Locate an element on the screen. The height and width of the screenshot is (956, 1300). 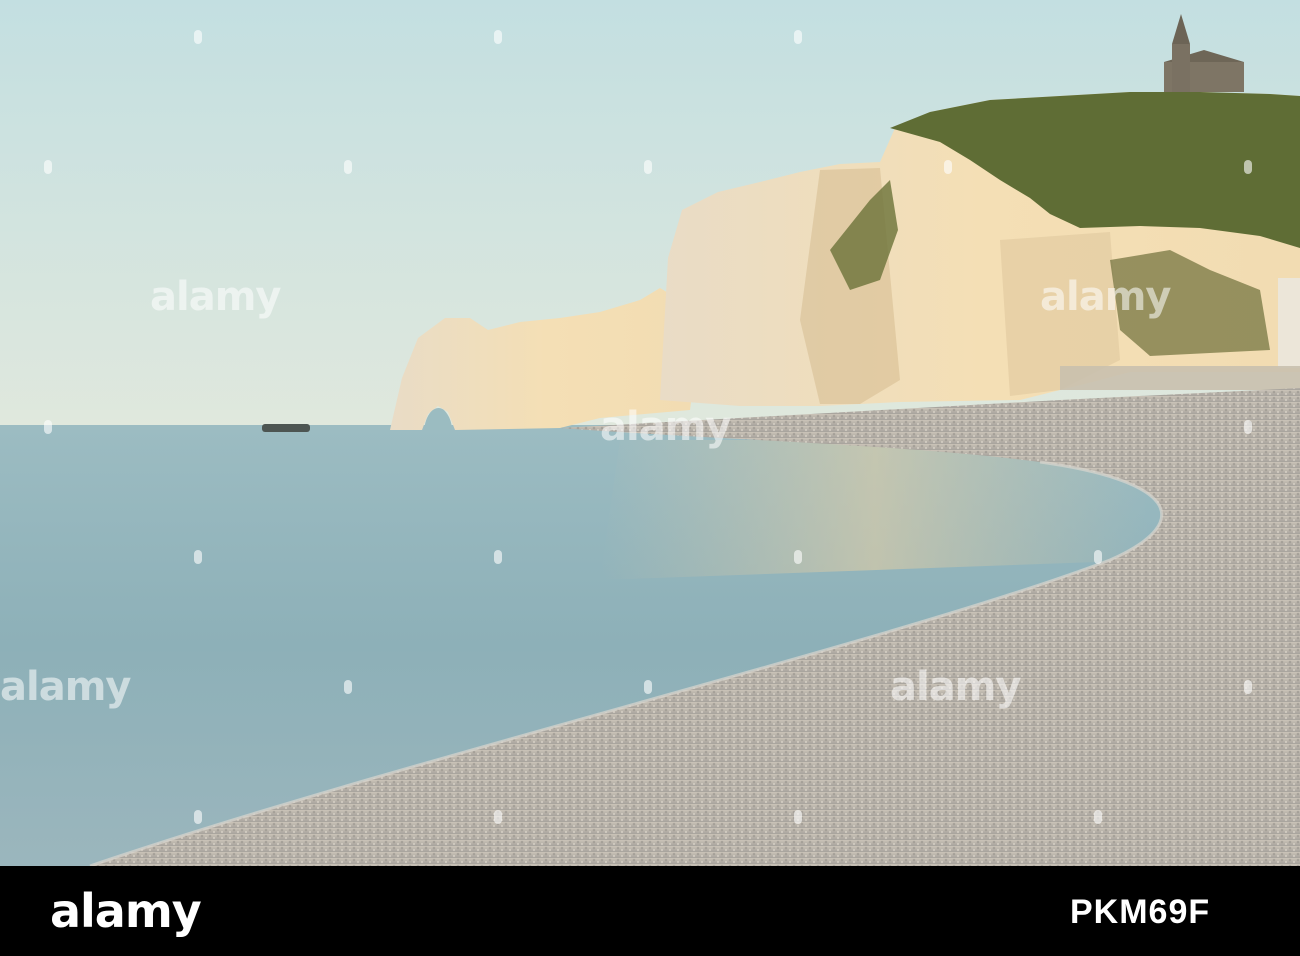
watermark-footer-bar: alamy PKM69F is located at coordinates (650, 911).